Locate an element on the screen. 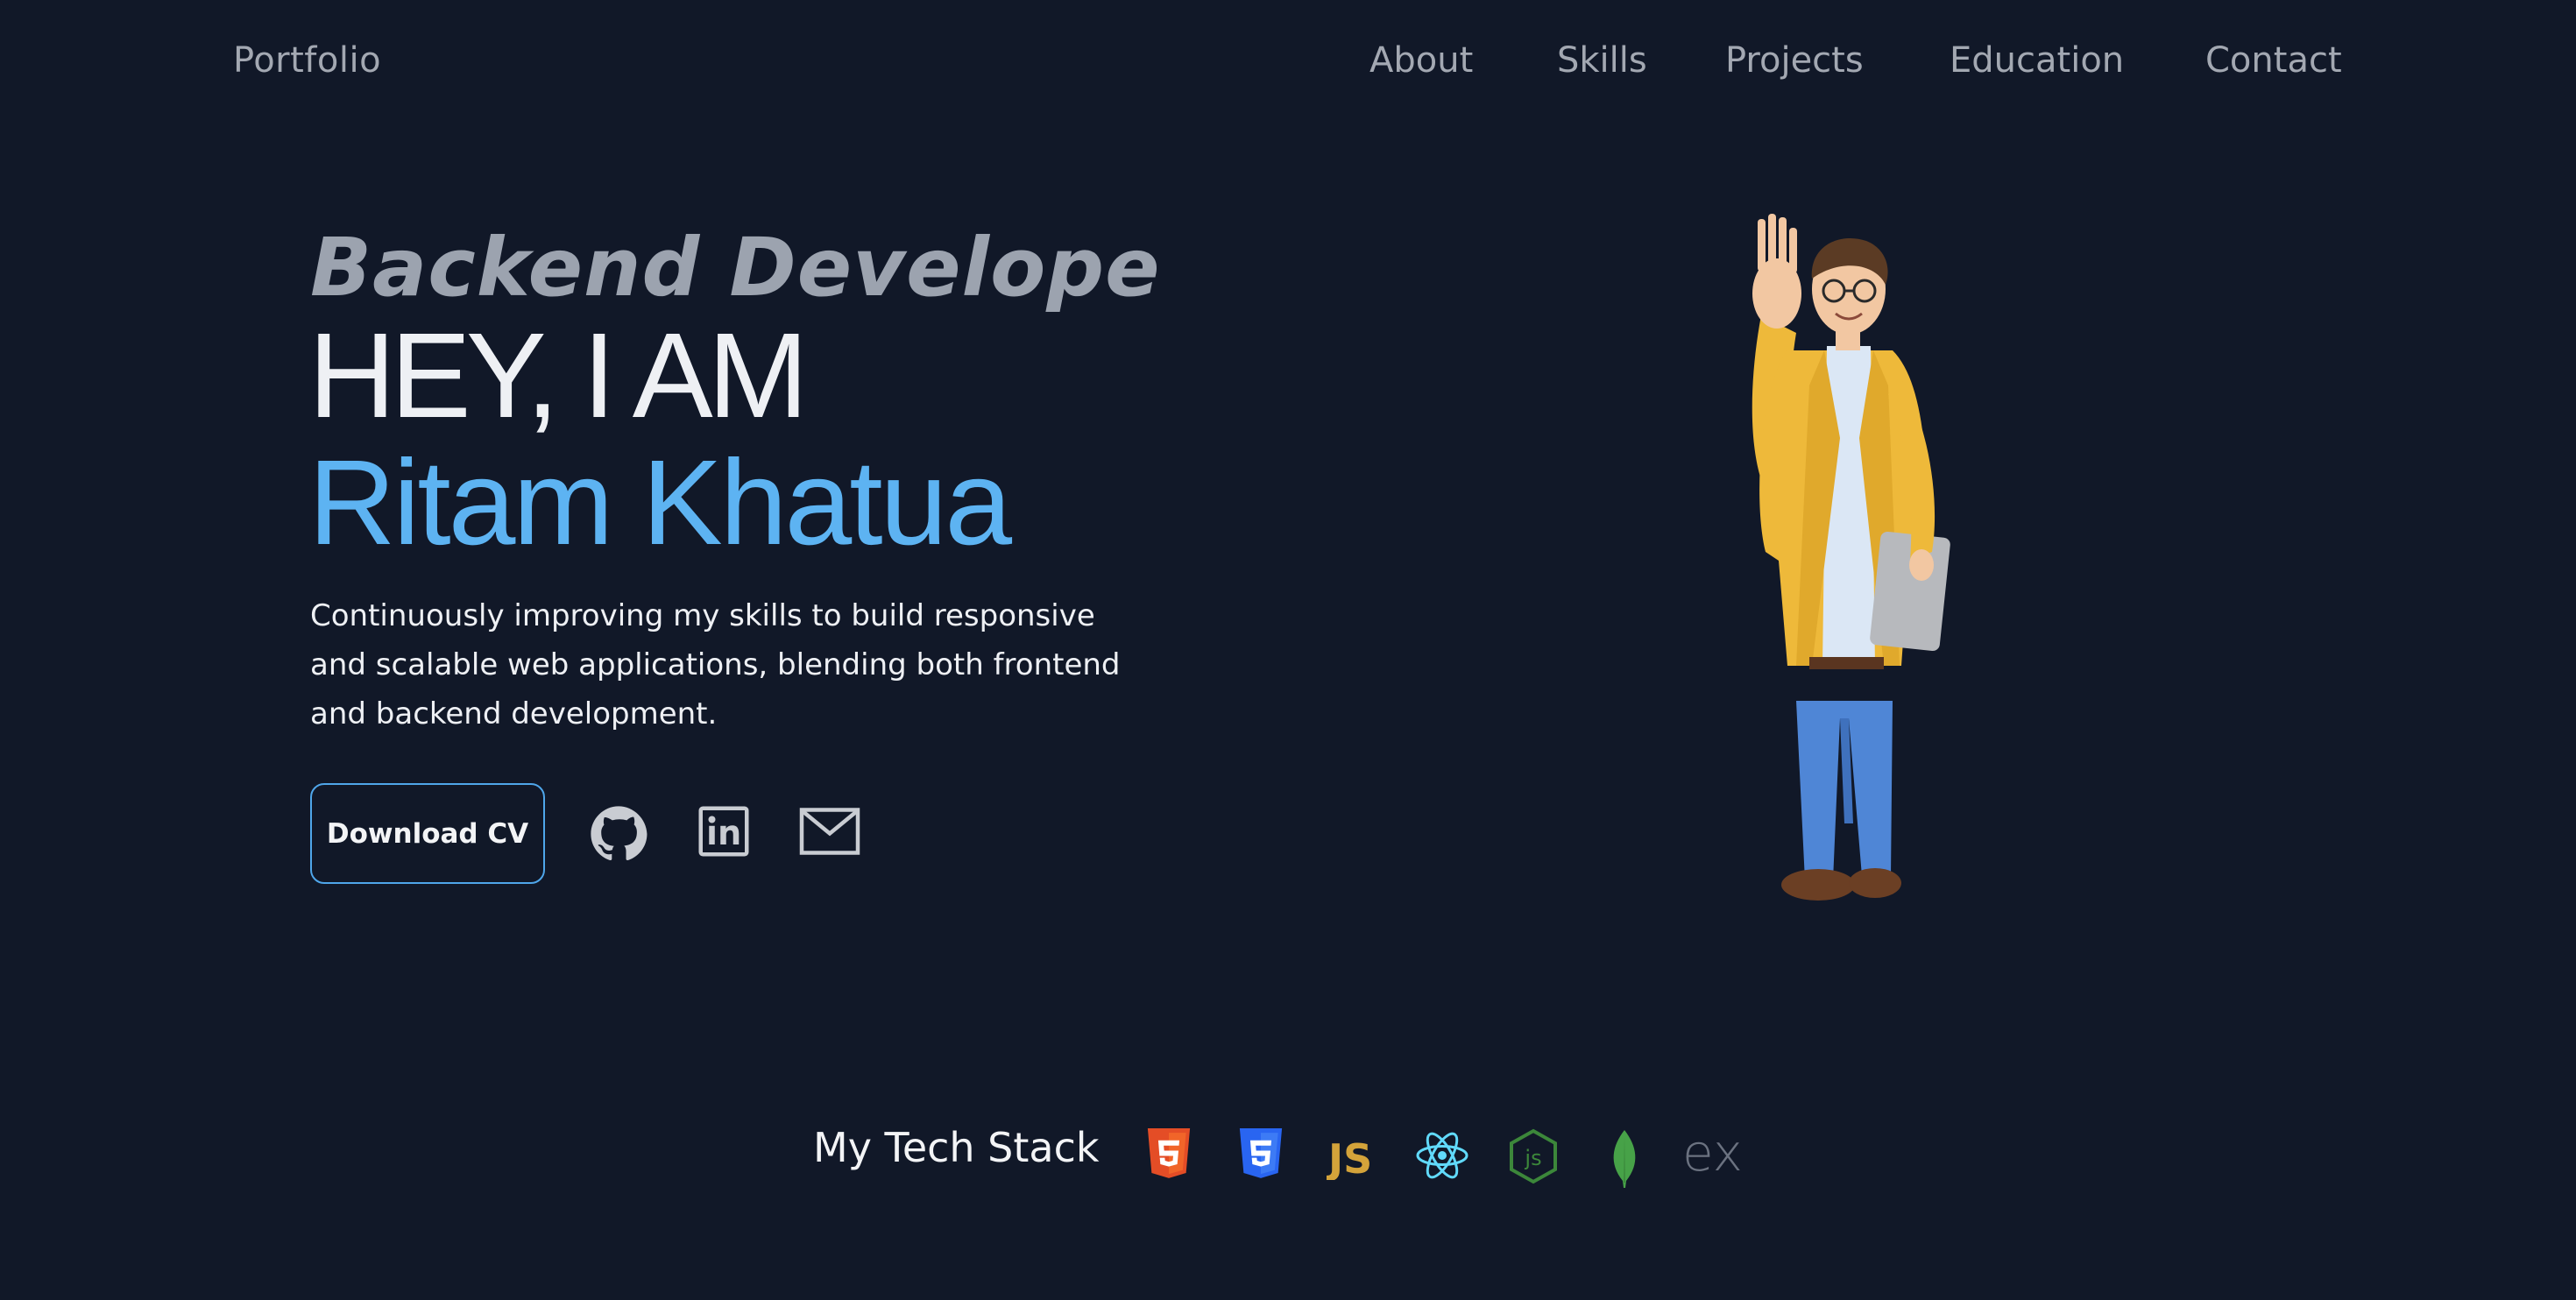  express-icon: ex is located at coordinates (1712, 1153).